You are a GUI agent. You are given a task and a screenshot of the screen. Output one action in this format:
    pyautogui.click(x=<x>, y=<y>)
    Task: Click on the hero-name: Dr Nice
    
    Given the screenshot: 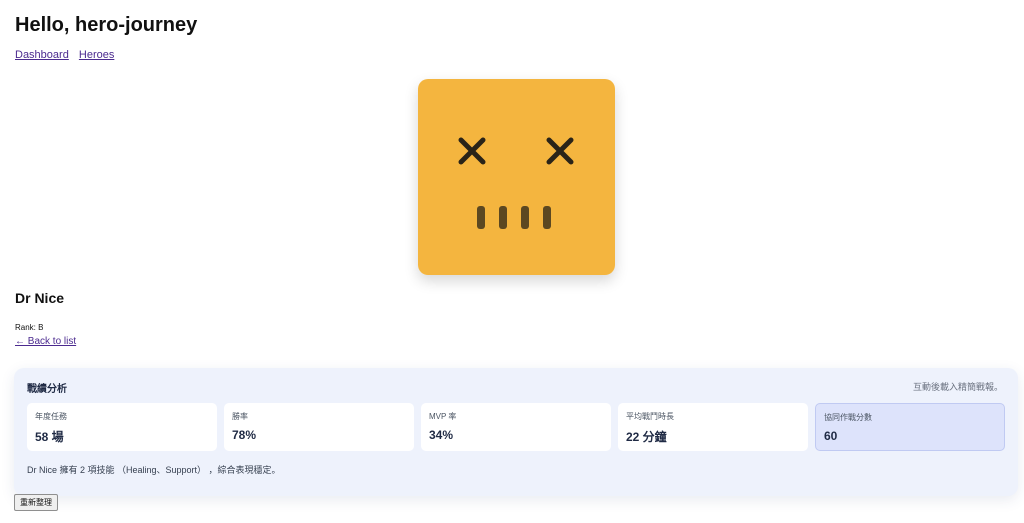 What is the action you would take?
    pyautogui.click(x=40, y=298)
    